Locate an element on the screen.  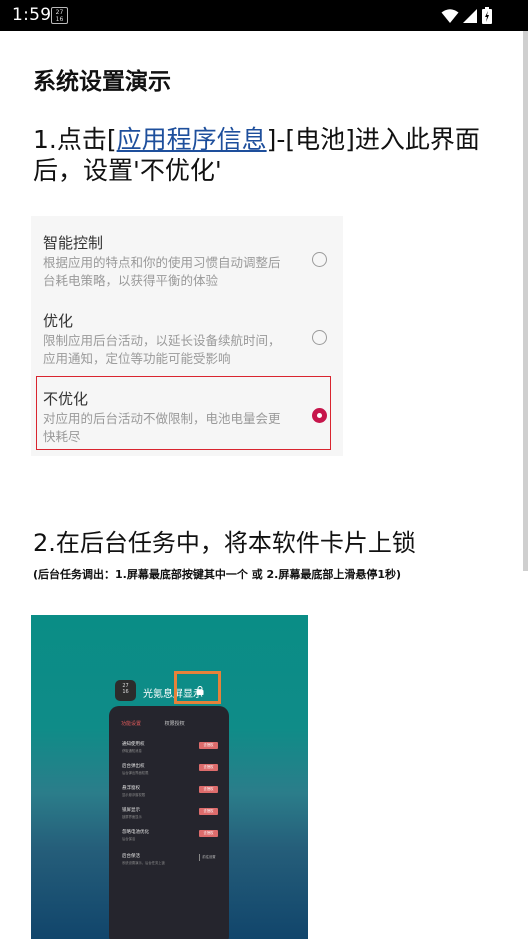
scrollbar is located at coordinates (525, 301).